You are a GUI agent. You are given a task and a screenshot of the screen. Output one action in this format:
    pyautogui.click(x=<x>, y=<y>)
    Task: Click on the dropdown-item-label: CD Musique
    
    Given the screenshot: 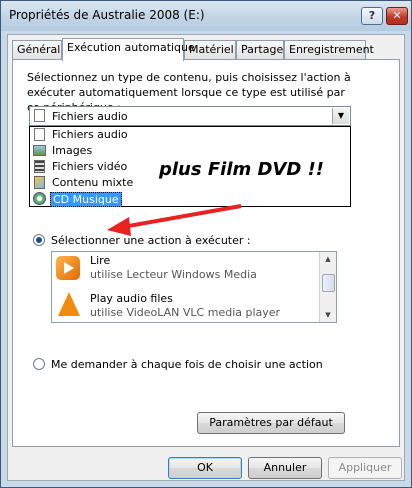 What is the action you would take?
    pyautogui.click(x=86, y=199)
    